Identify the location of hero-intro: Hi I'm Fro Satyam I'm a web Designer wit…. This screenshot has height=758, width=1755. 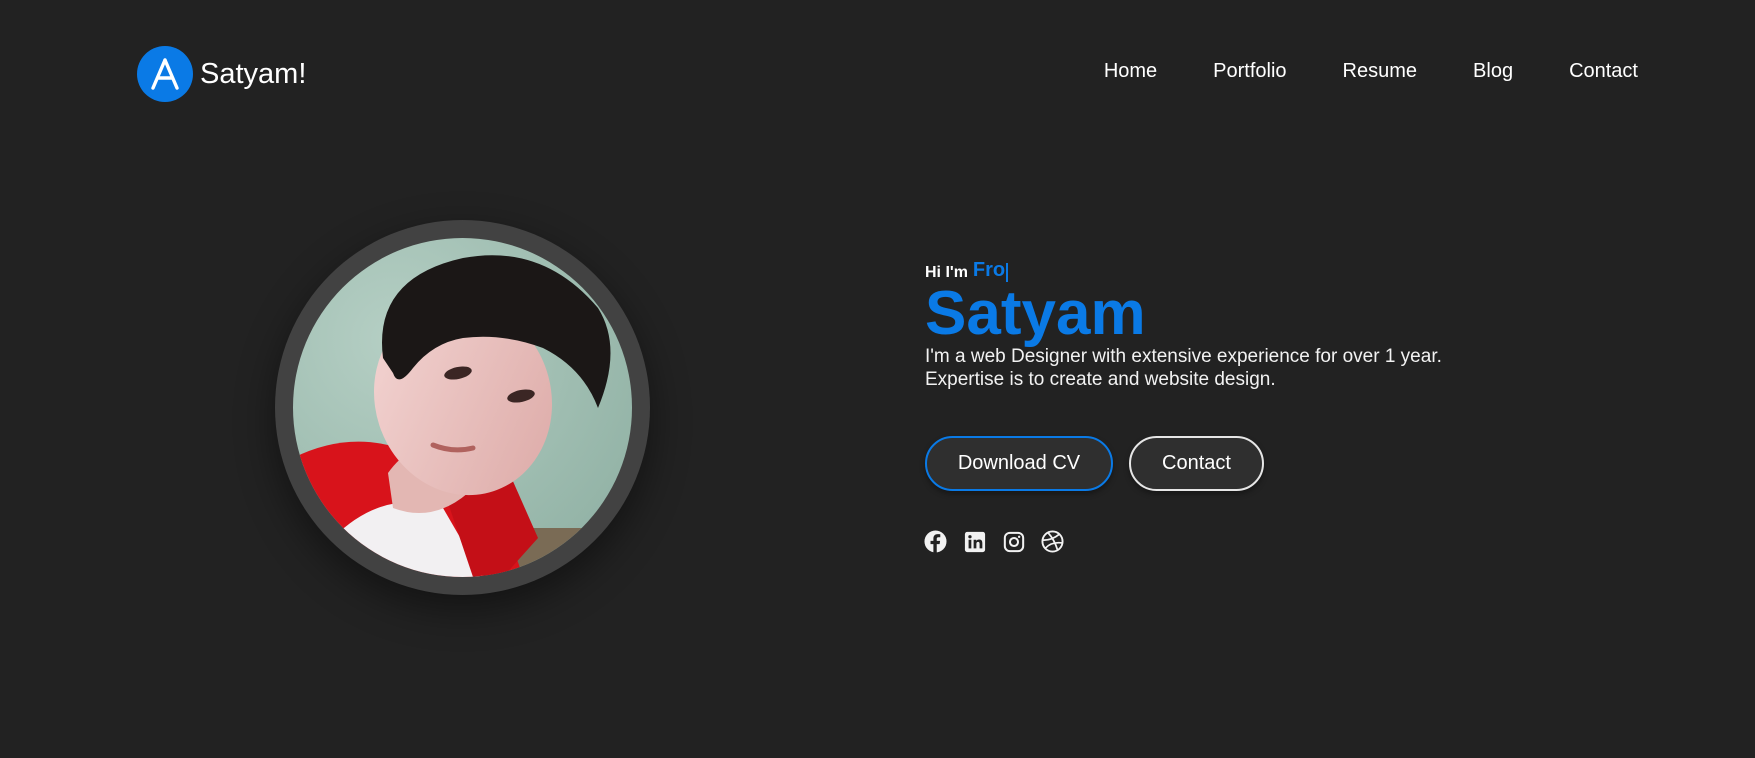
(1275, 324).